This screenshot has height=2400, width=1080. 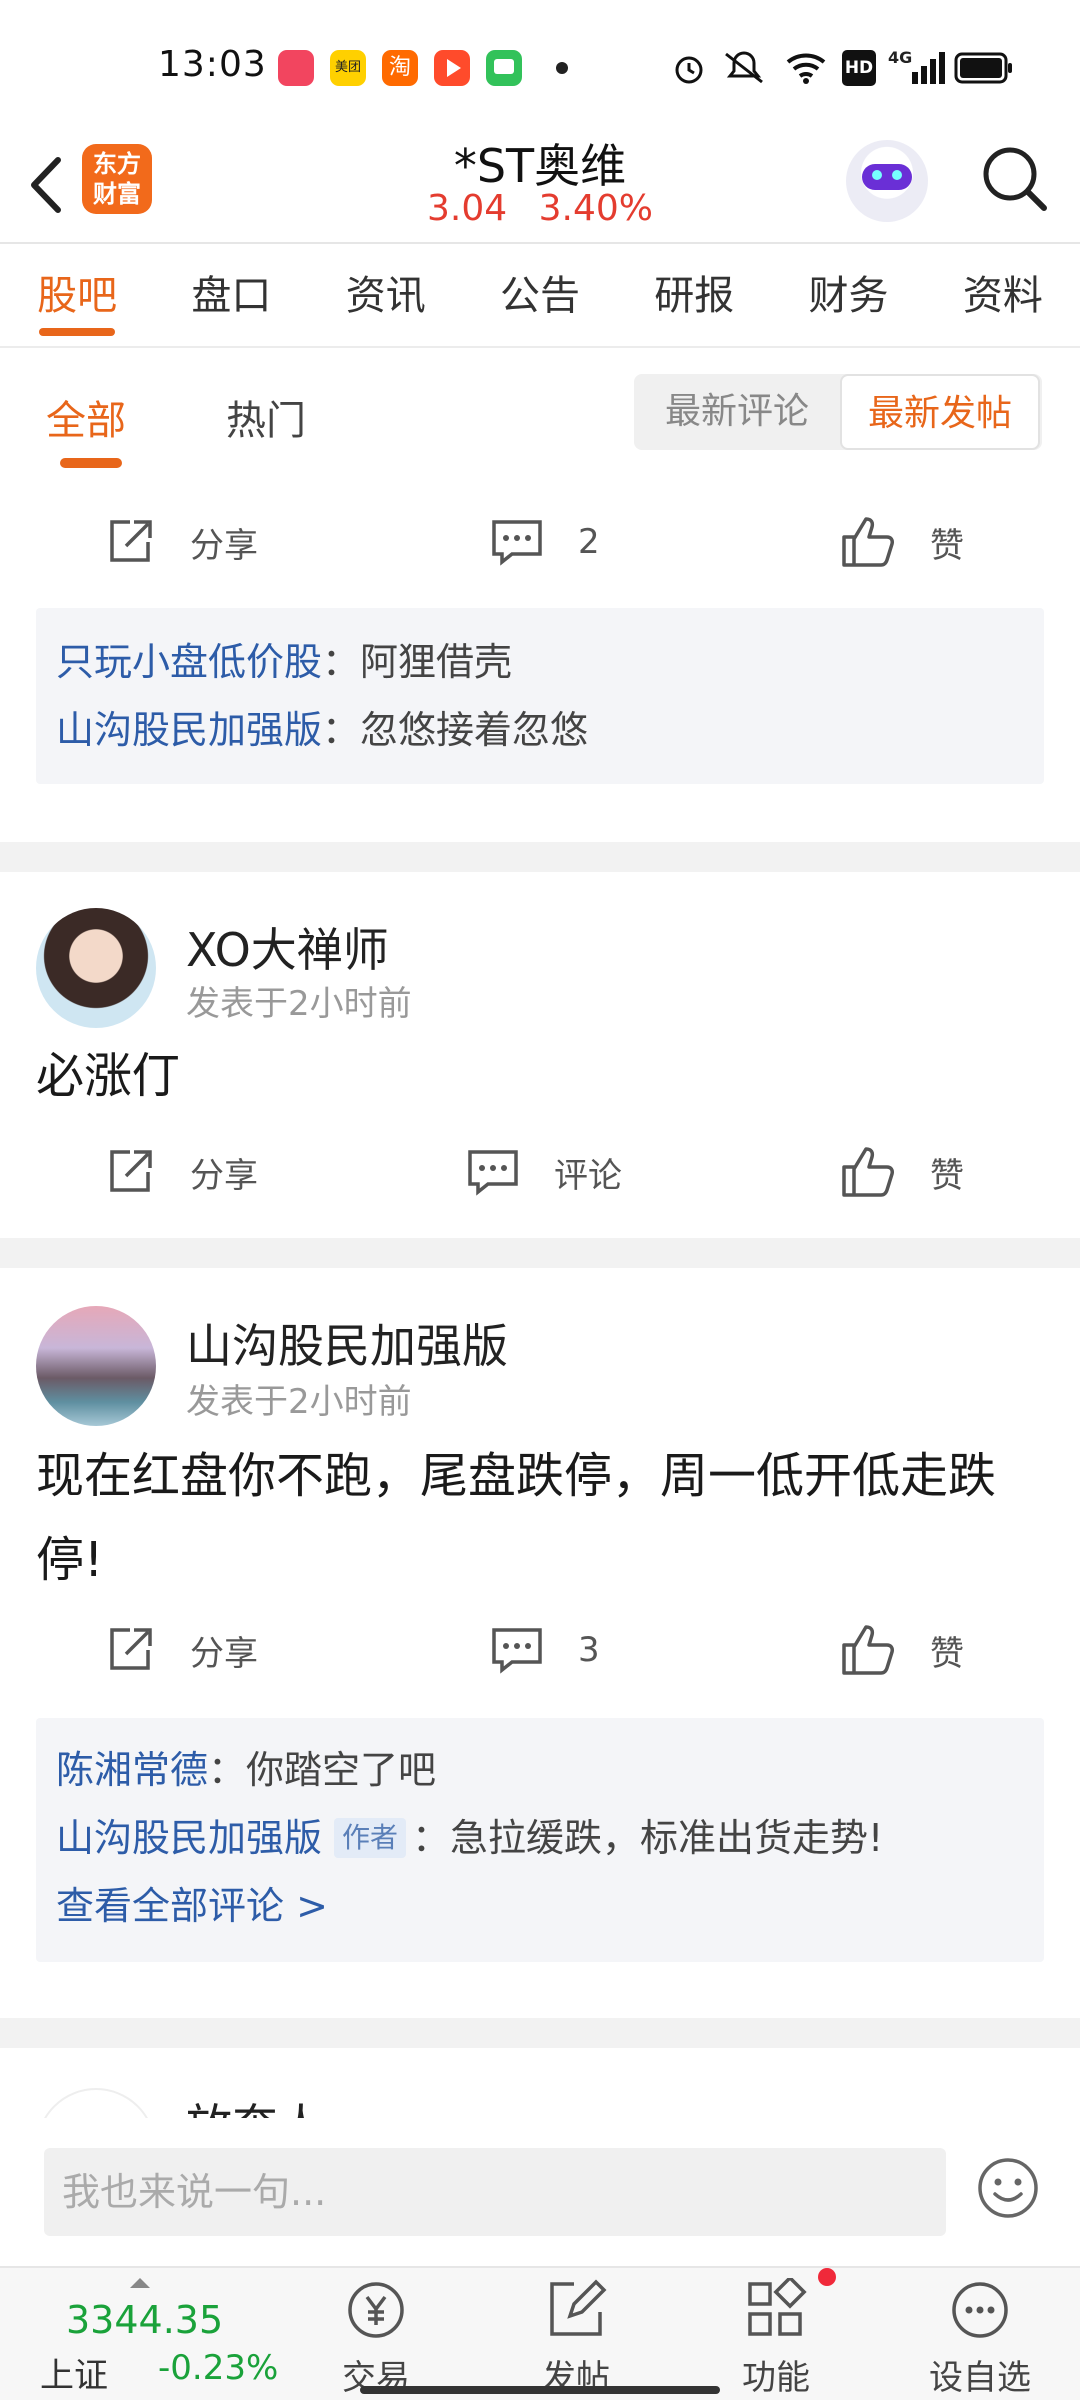 What do you see at coordinates (777, 2307) in the screenshot?
I see `grid-apps-icon` at bounding box center [777, 2307].